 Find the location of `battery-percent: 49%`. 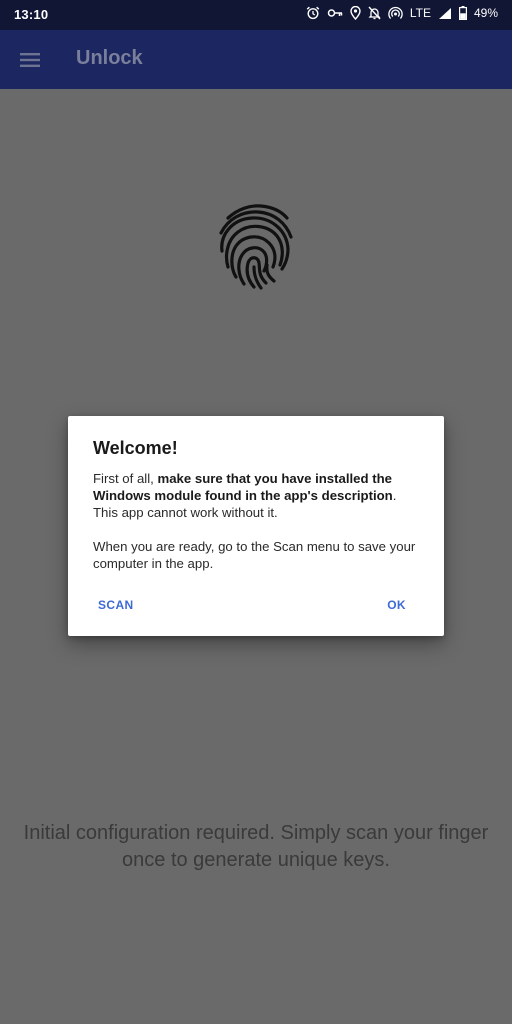

battery-percent: 49% is located at coordinates (485, 13).